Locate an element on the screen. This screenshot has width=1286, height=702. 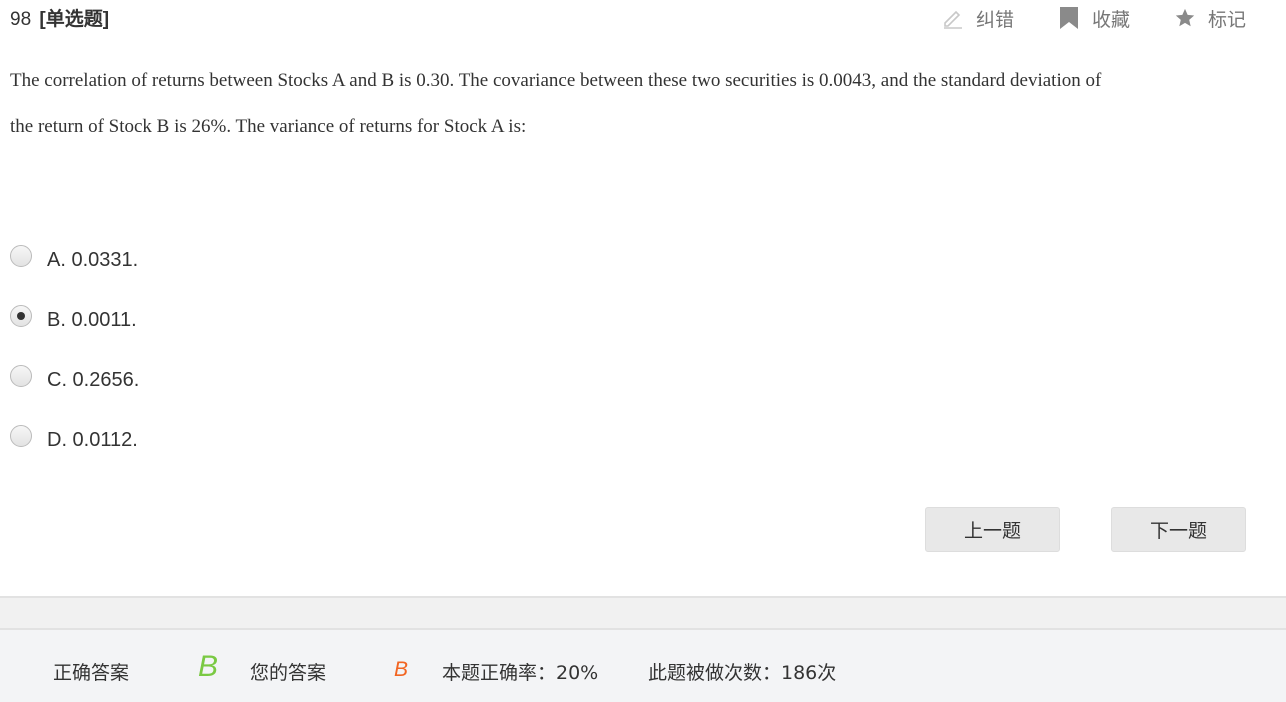
prev-question-button: 上一题 is located at coordinates (992, 529).